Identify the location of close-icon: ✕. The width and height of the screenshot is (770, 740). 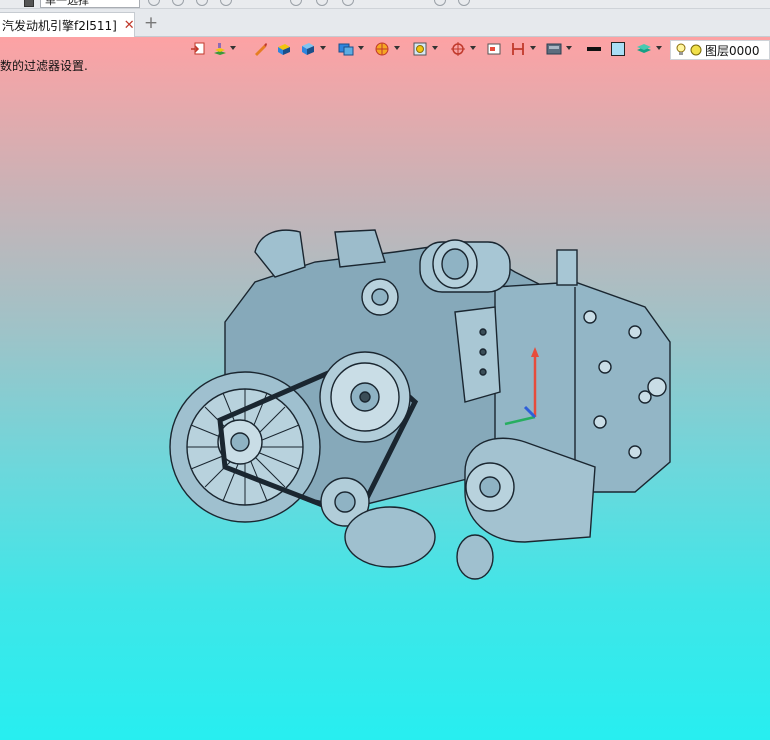
(129, 25).